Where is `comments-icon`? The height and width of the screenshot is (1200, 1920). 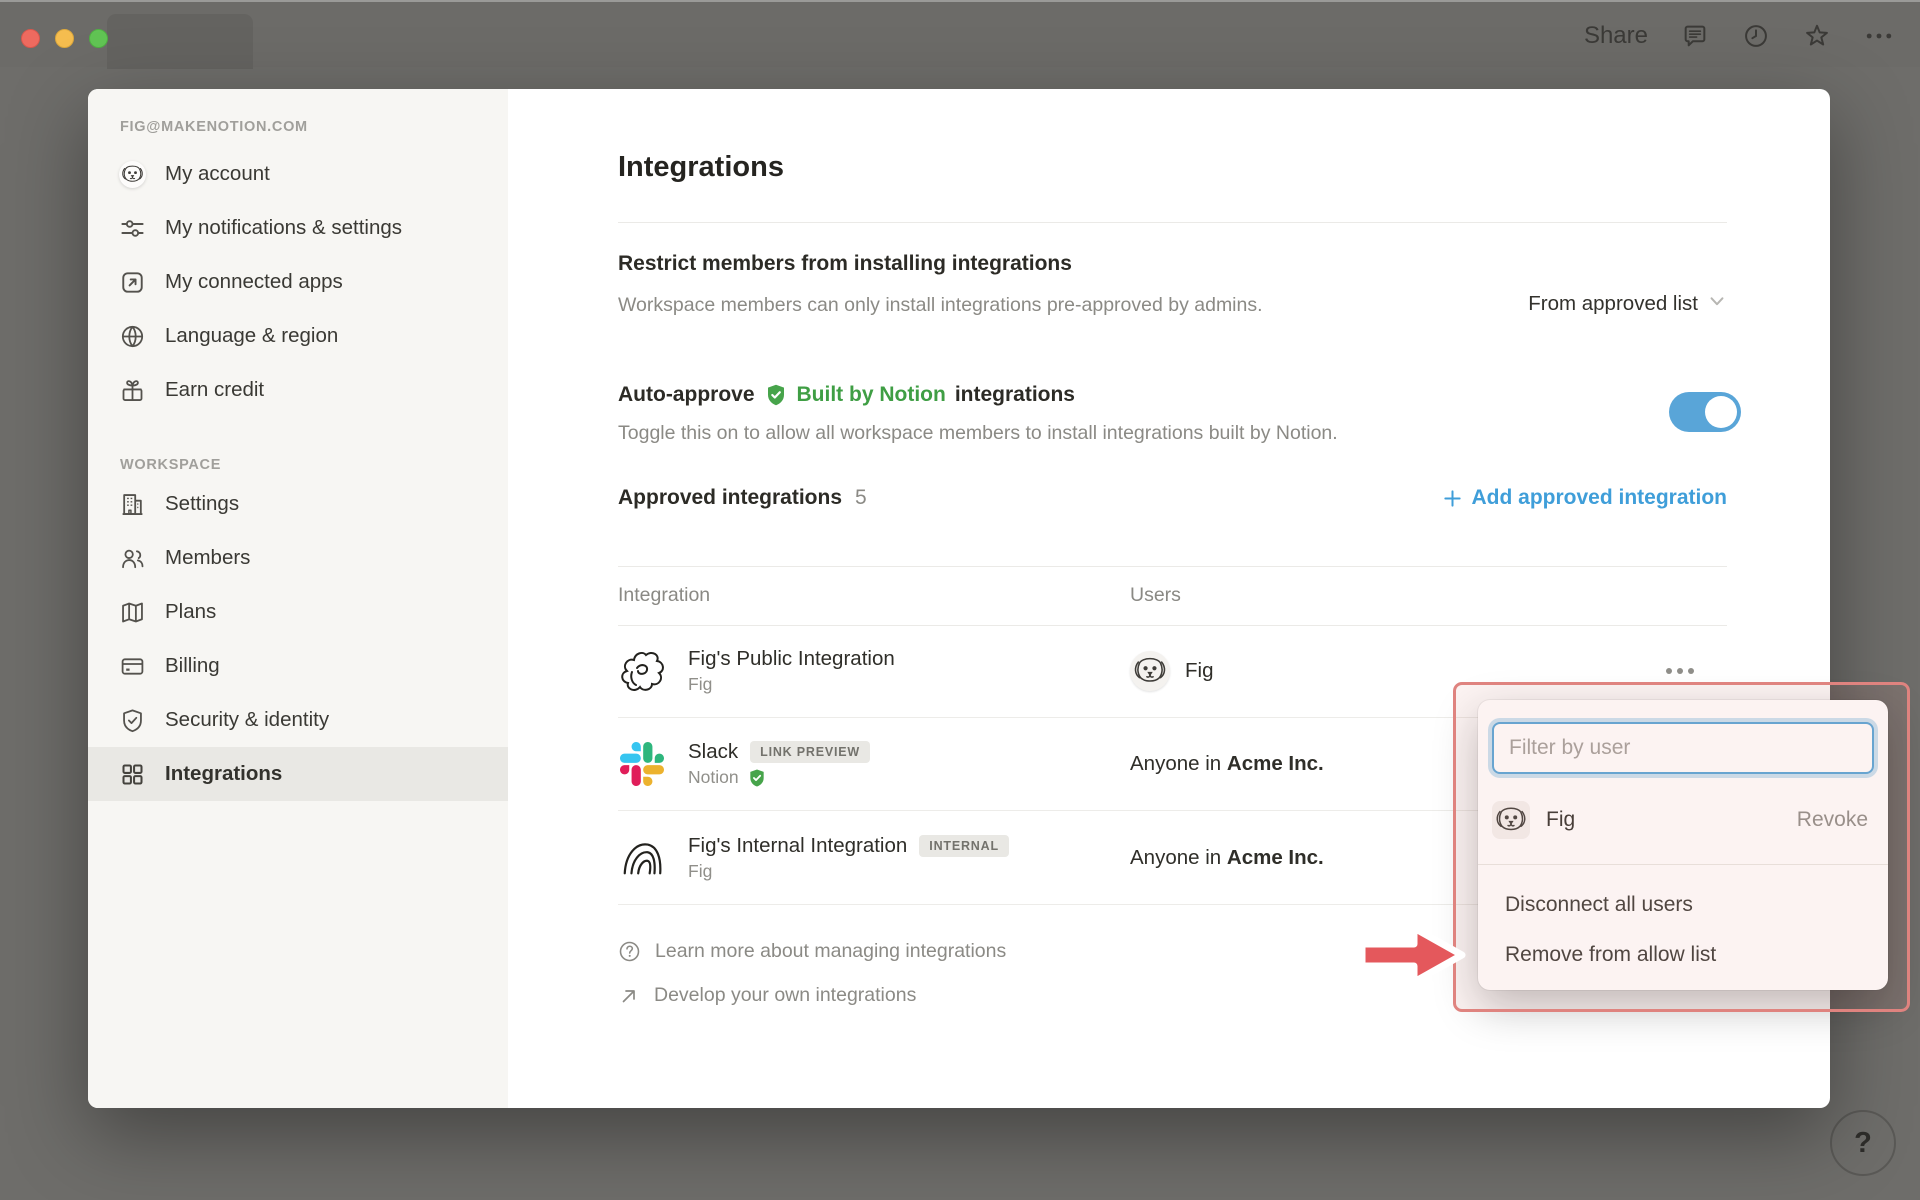 comments-icon is located at coordinates (1695, 36).